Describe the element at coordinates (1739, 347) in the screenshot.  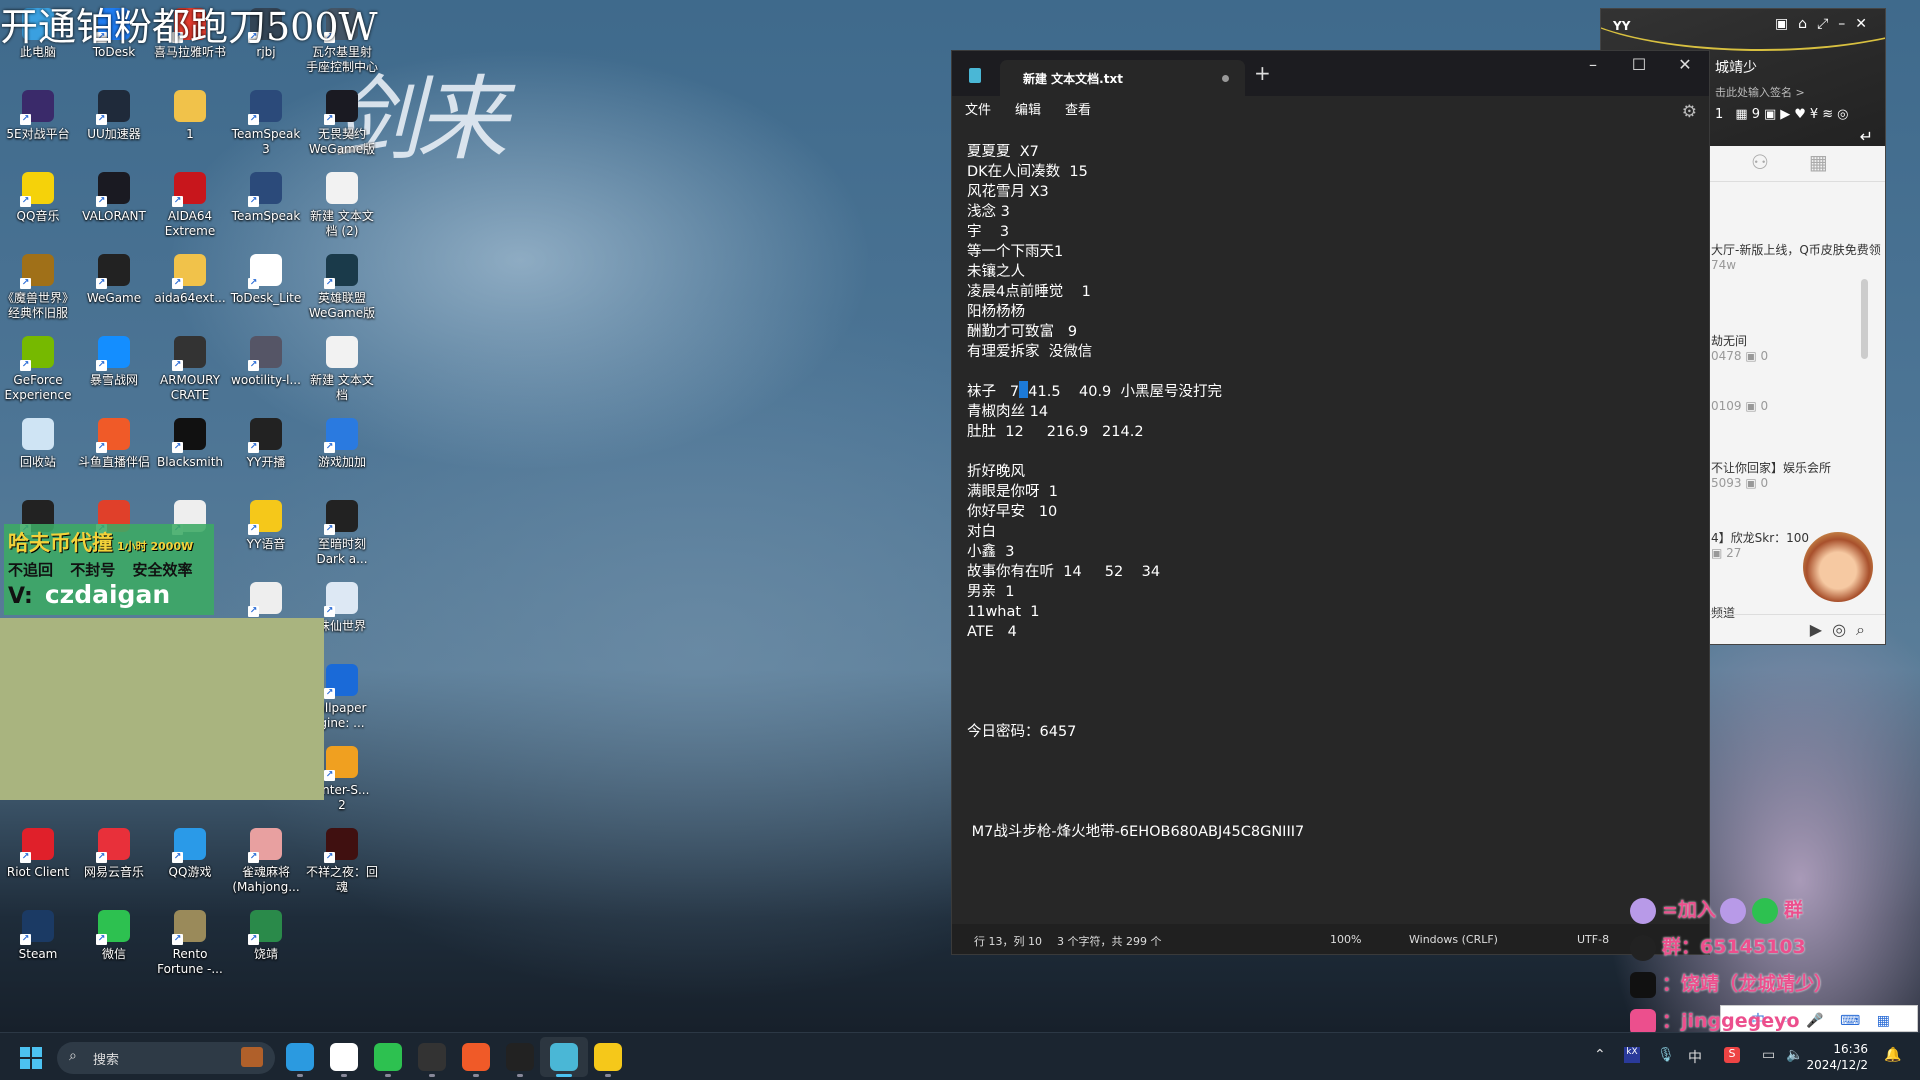
I see `yy-channel-item: 劫无间 0478 ▣ 0` at that location.